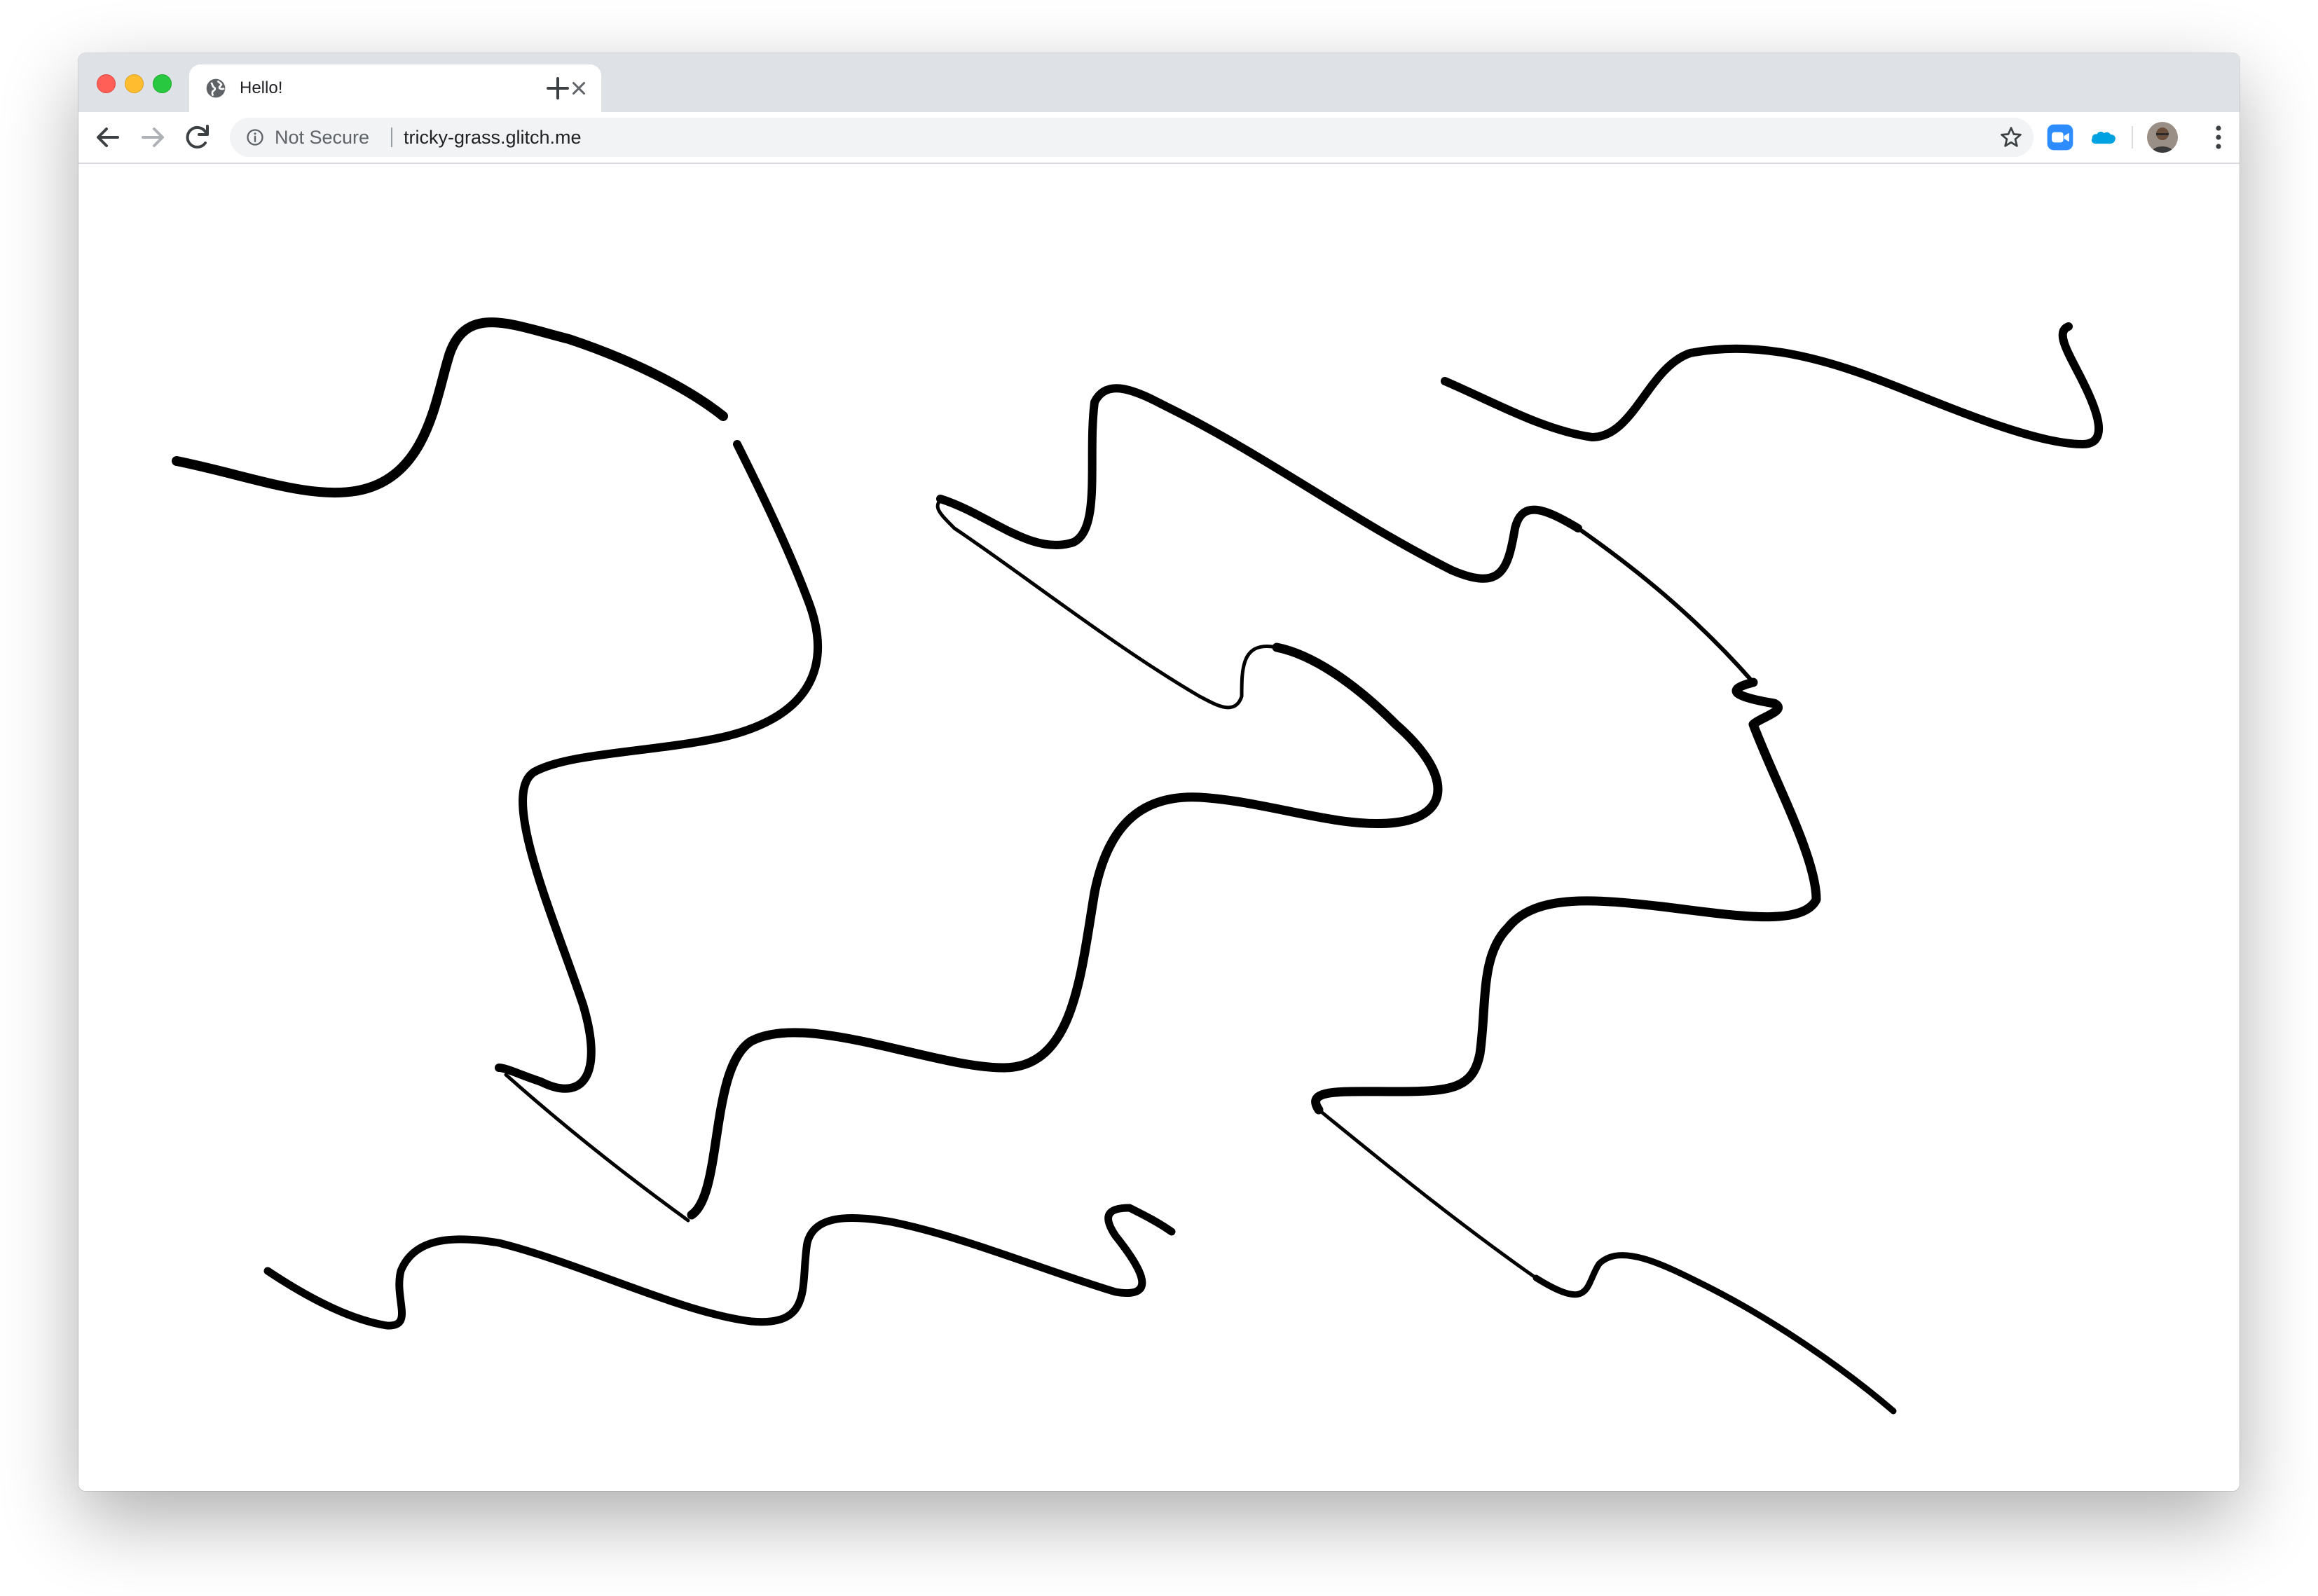  I want to click on arrow-right-icon, so click(153, 137).